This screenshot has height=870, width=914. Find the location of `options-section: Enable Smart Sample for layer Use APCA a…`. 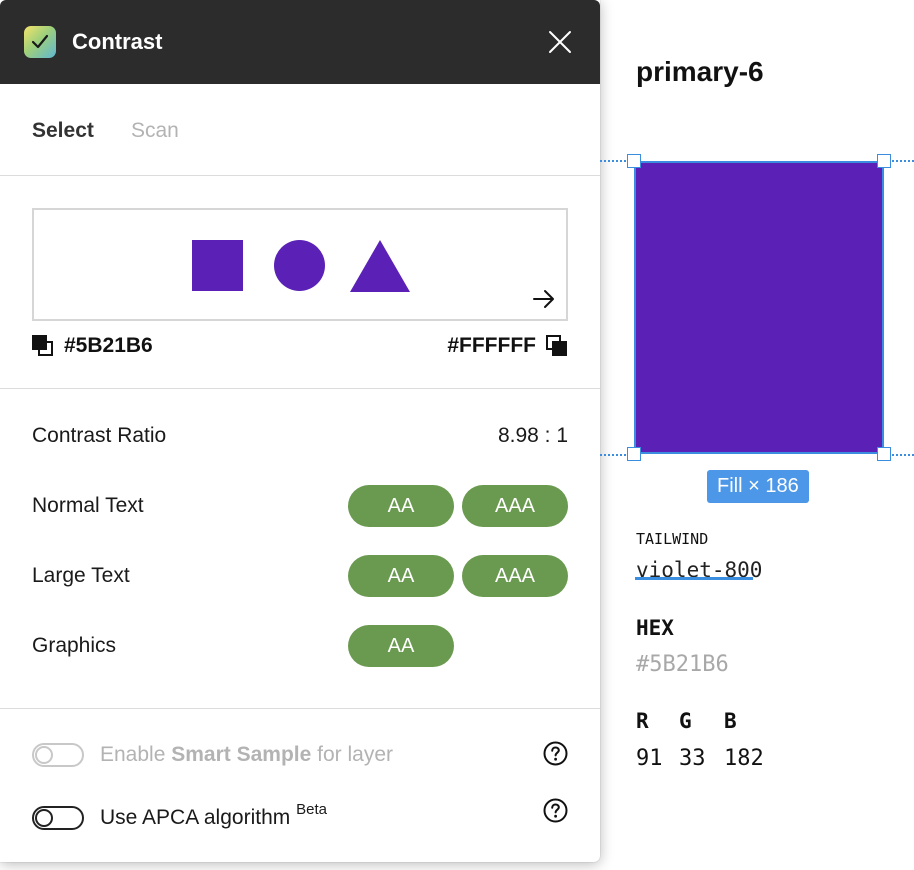

options-section: Enable Smart Sample for layer Use APCA a… is located at coordinates (300, 785).